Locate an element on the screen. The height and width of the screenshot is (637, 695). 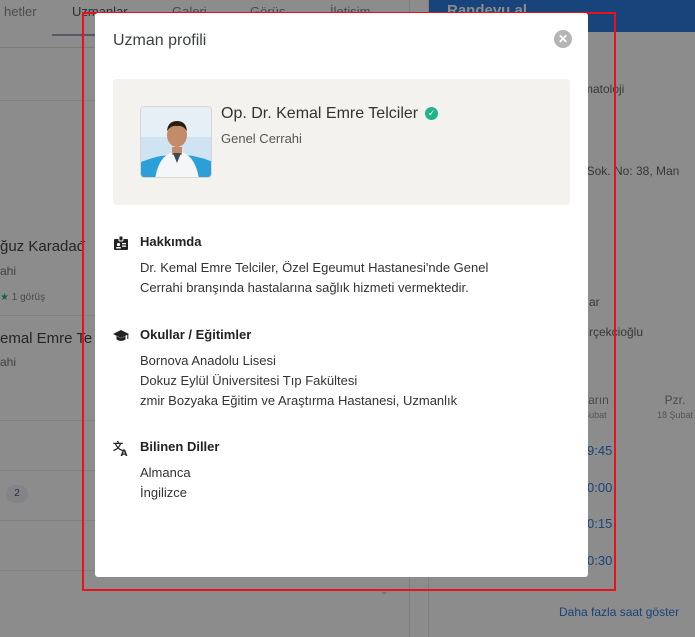
verified-check-icon: ✓ is located at coordinates (432, 113).